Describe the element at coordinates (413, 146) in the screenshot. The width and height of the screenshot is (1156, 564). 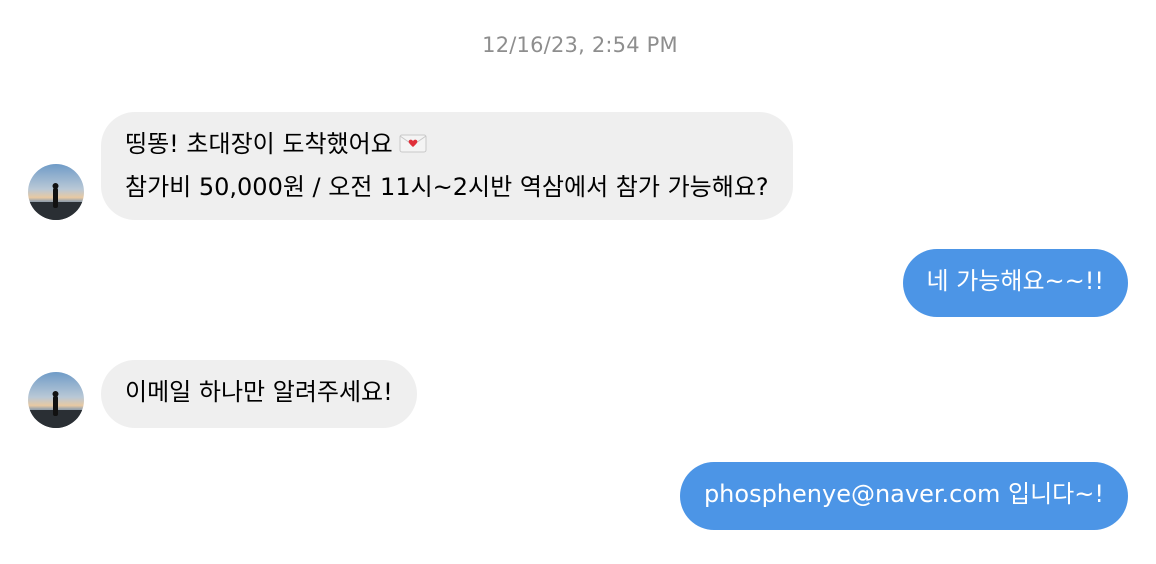
I see `love-letter-icon` at that location.